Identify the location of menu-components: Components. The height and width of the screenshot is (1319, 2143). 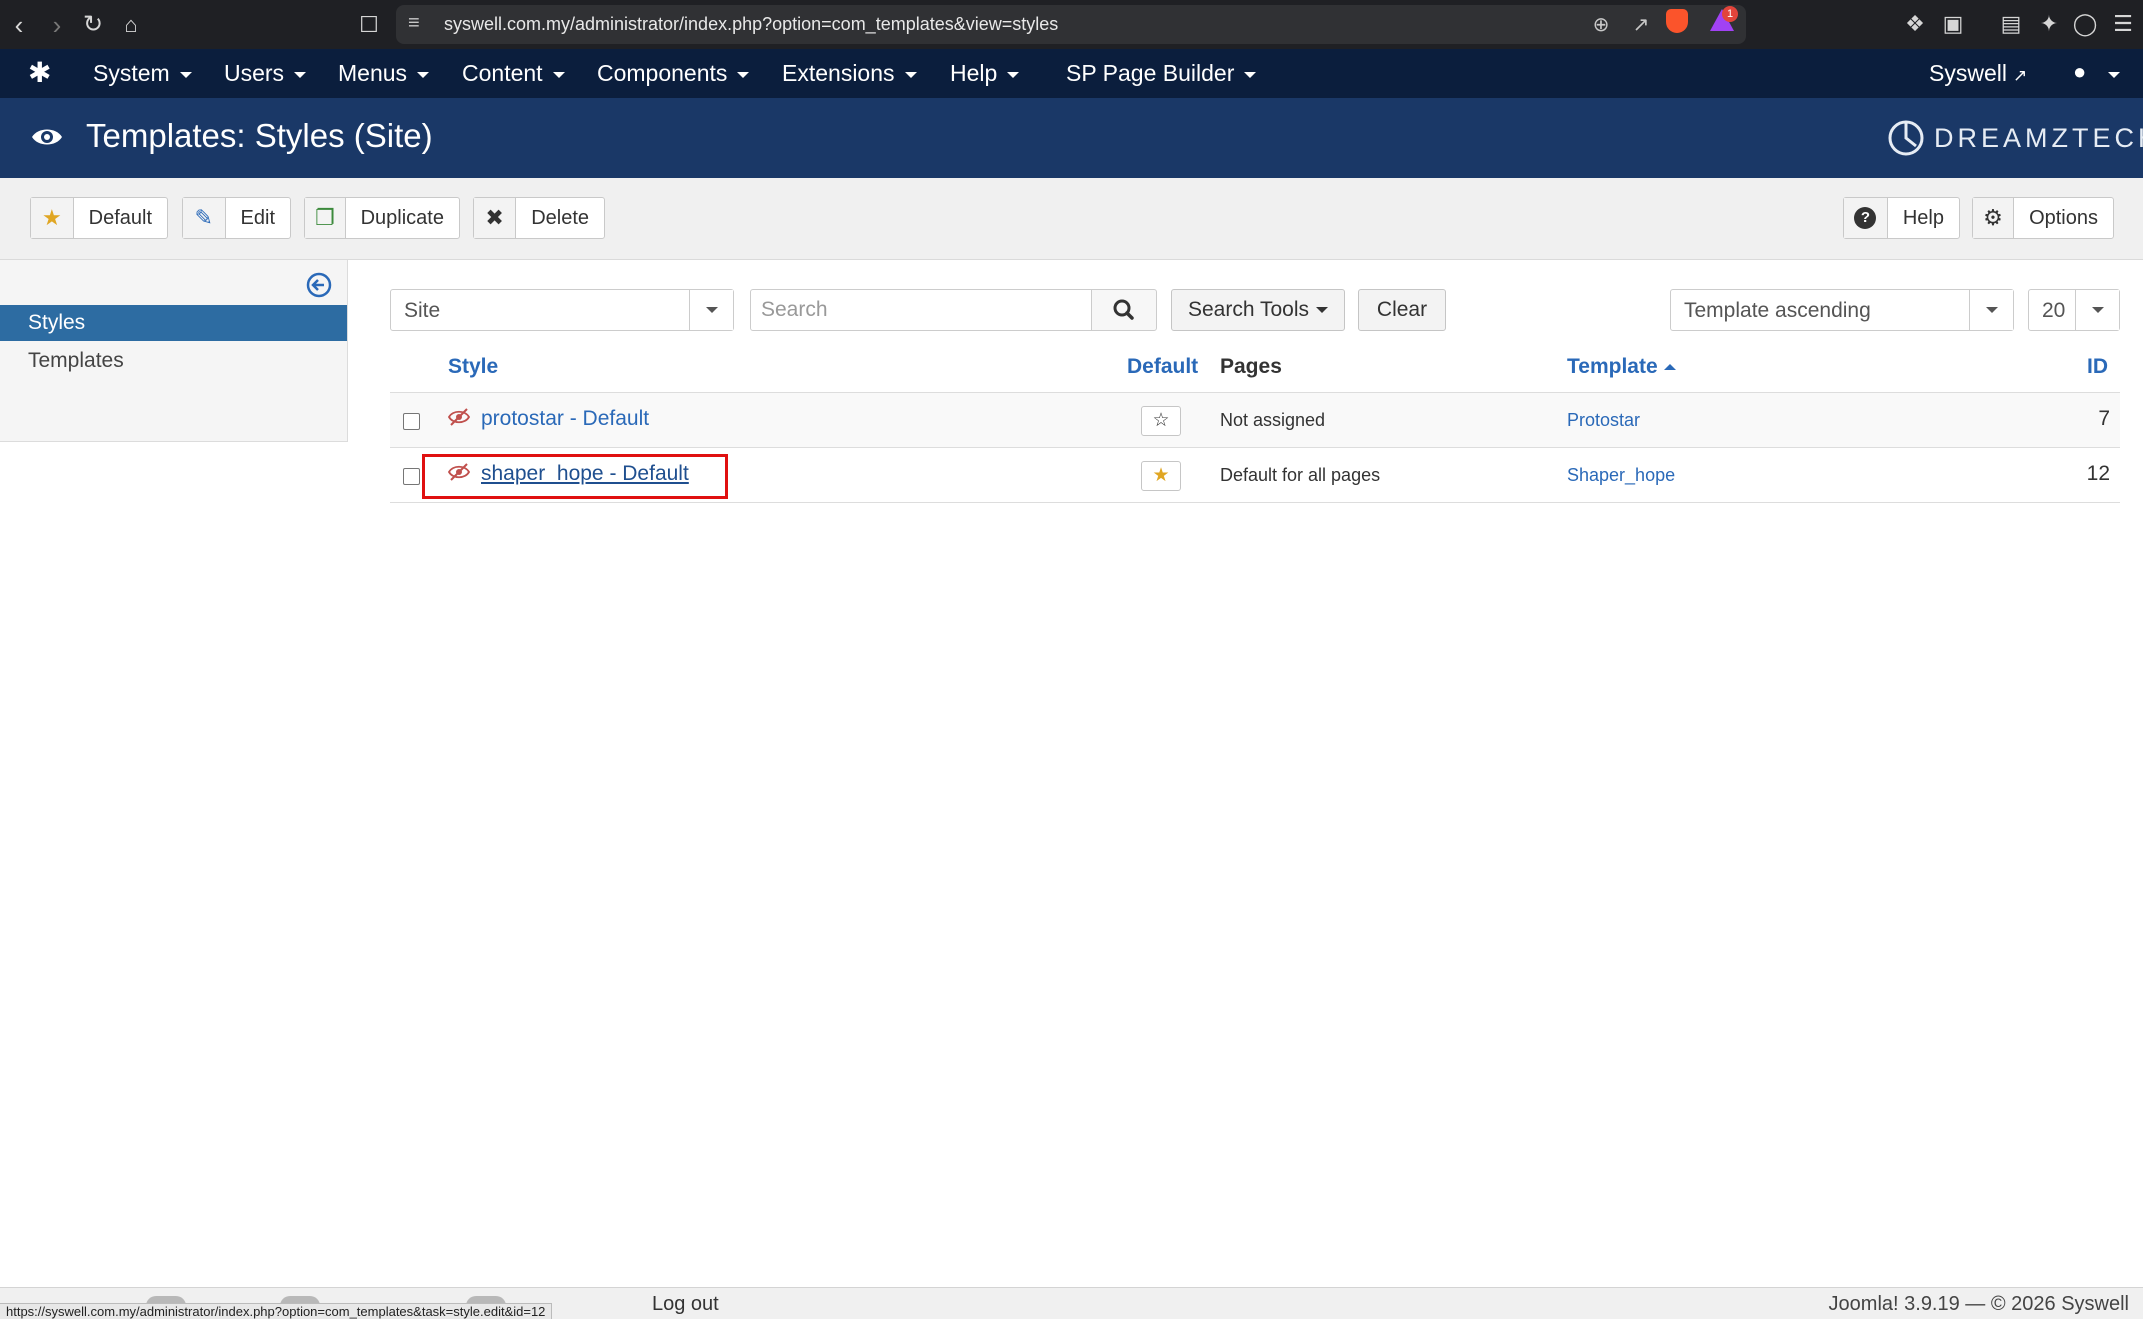
(673, 73).